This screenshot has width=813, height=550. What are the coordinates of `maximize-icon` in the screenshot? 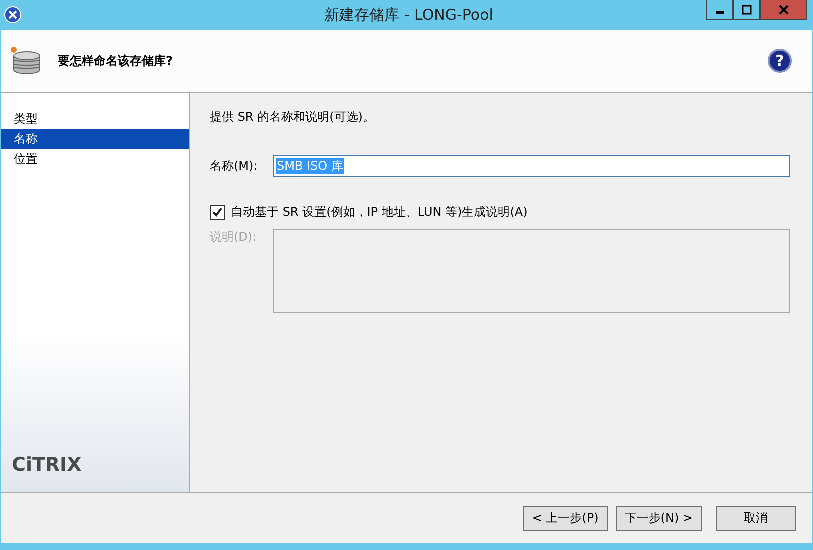 It's located at (747, 9).